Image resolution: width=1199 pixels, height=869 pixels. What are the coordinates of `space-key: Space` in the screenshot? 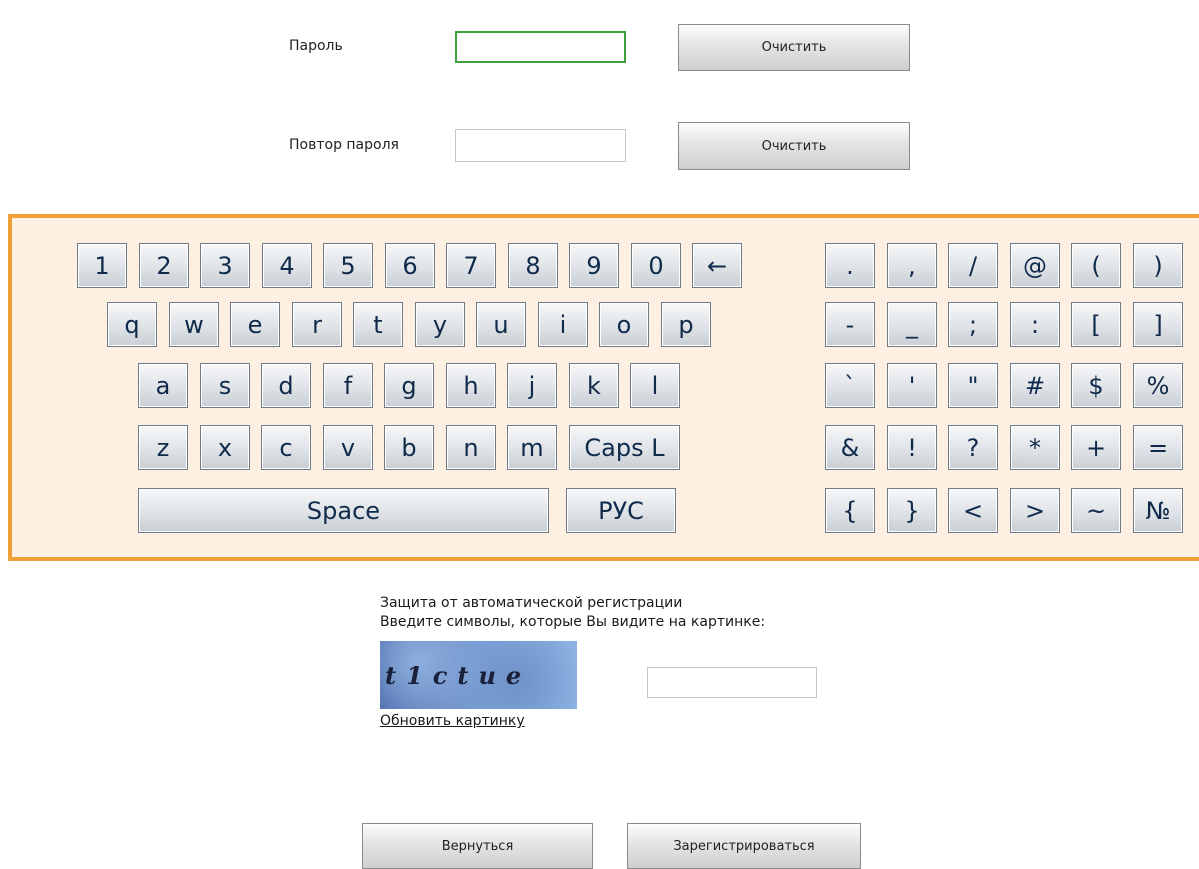 It's located at (343, 510).